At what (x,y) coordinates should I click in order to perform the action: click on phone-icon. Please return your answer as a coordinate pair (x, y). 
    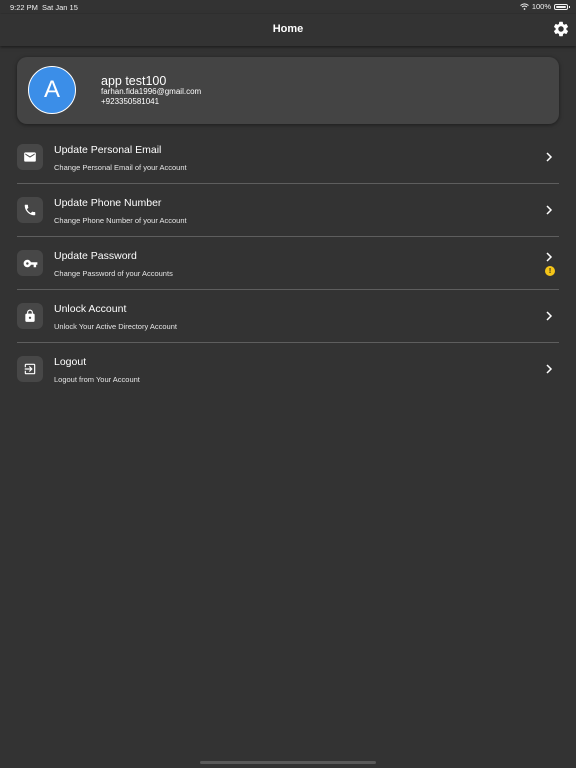
    Looking at the image, I should click on (30, 210).